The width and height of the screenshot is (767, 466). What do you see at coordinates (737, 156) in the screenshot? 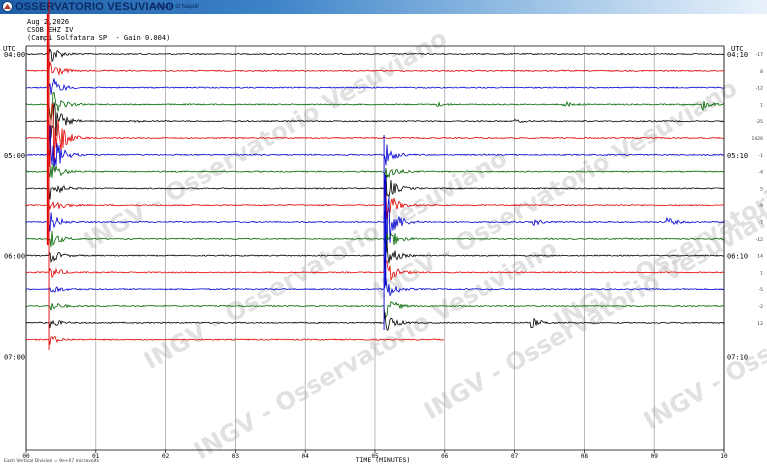
I see `time-label-right: 05:10` at bounding box center [737, 156].